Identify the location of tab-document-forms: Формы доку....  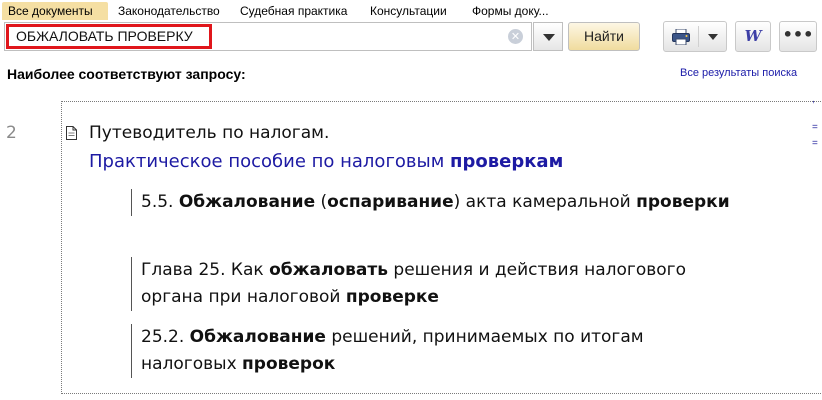
(515, 11).